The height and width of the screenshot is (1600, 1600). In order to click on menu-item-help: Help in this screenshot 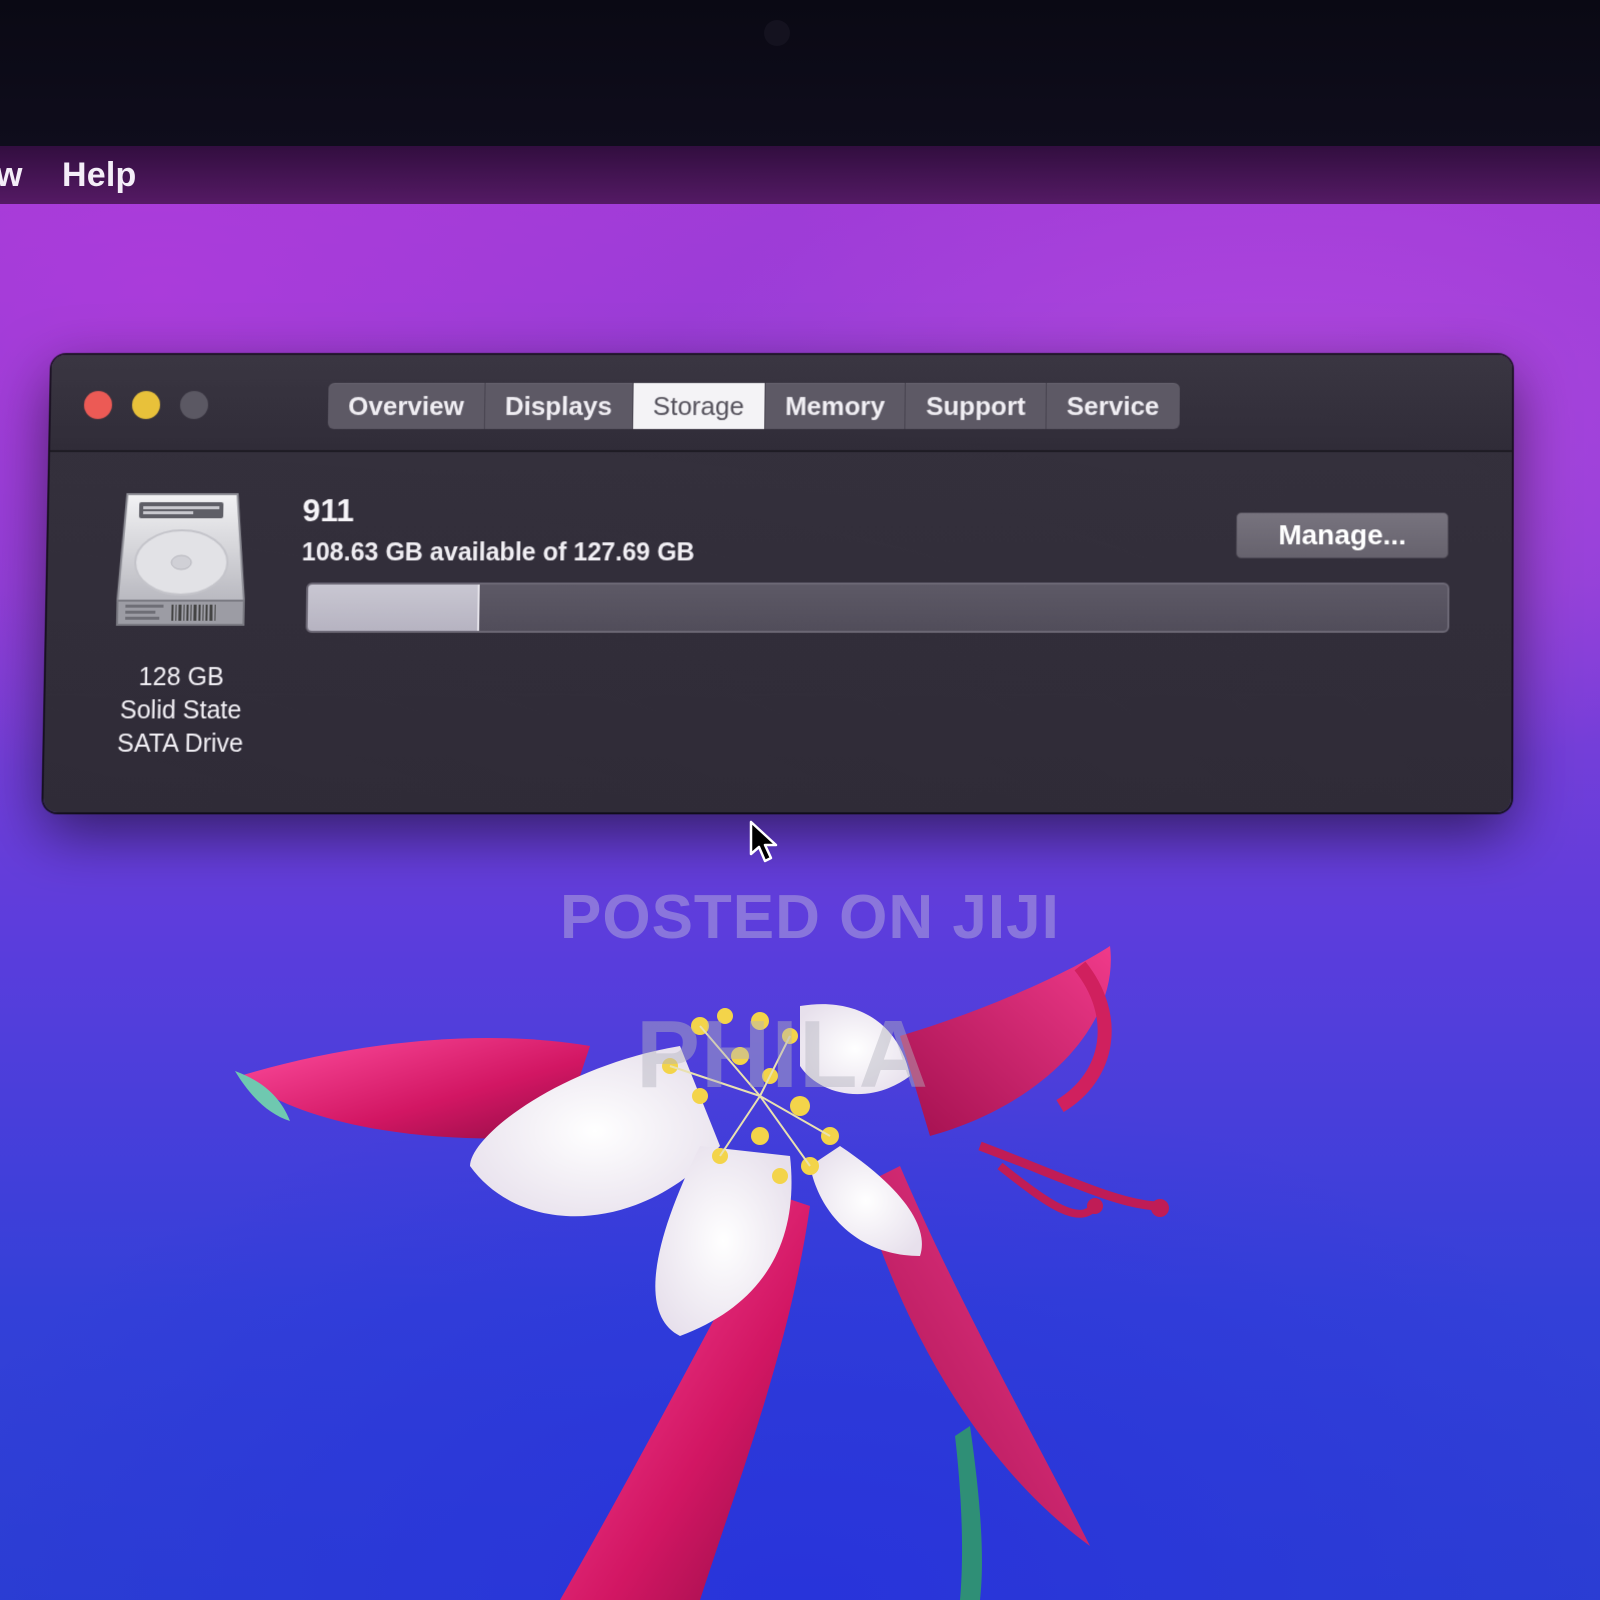, I will do `click(99, 175)`.